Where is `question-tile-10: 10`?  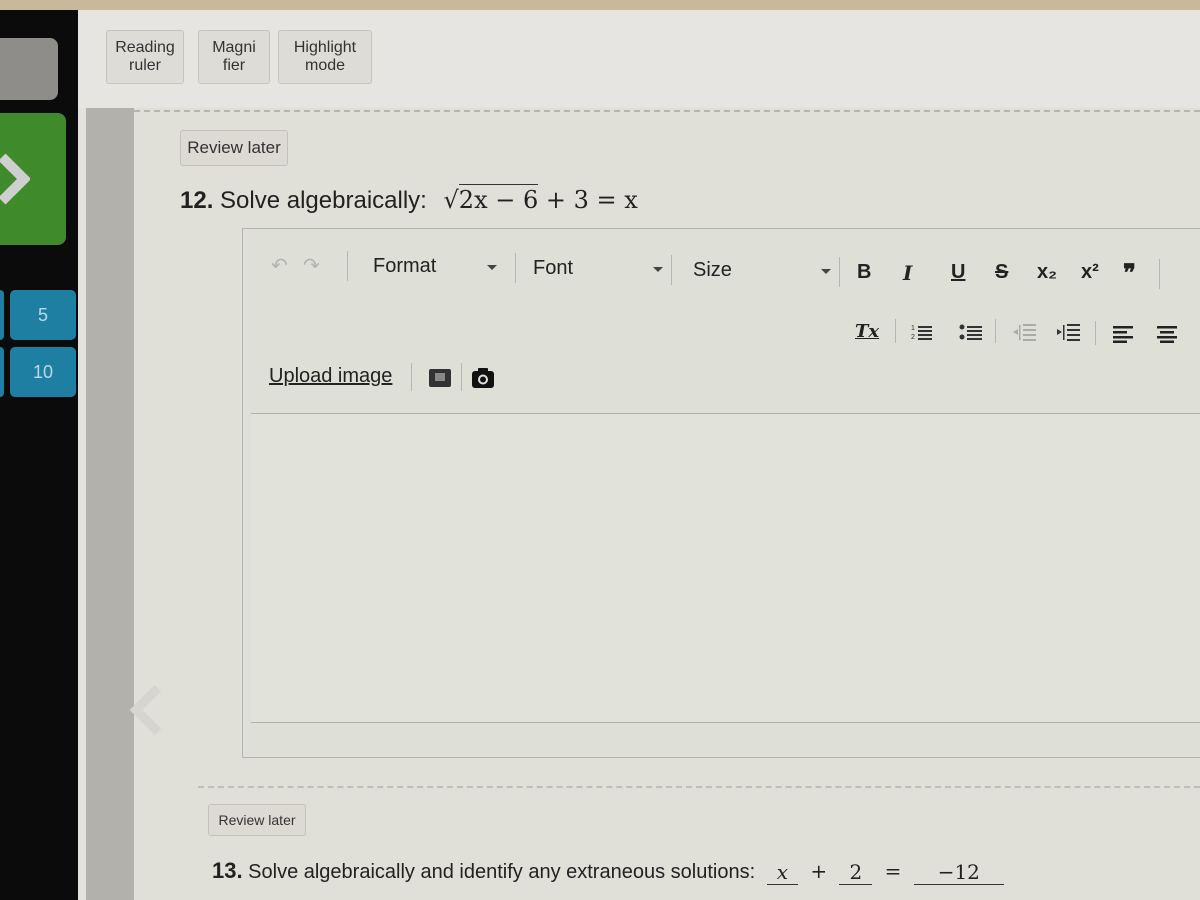 question-tile-10: 10 is located at coordinates (43, 372).